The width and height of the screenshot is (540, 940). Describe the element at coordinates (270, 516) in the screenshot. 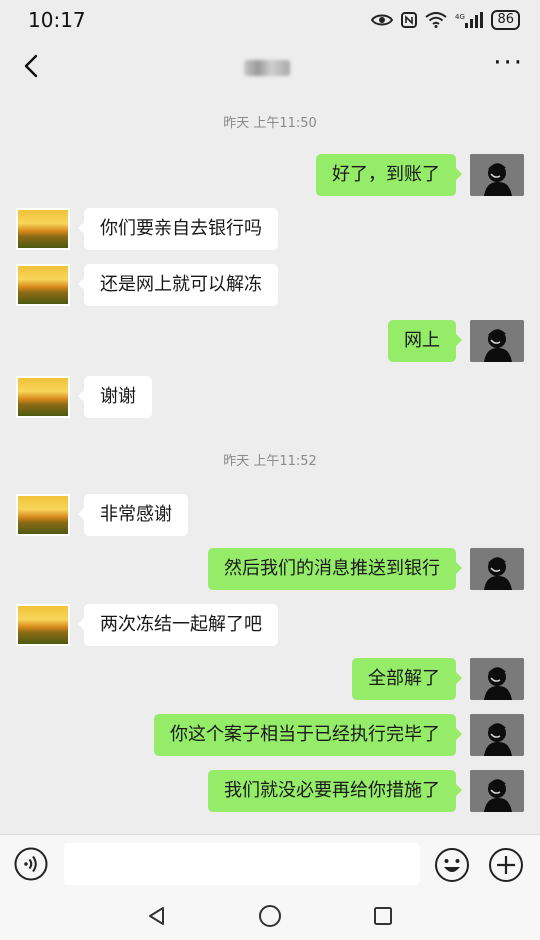

I see `message-row-incoming: 非常感谢` at that location.